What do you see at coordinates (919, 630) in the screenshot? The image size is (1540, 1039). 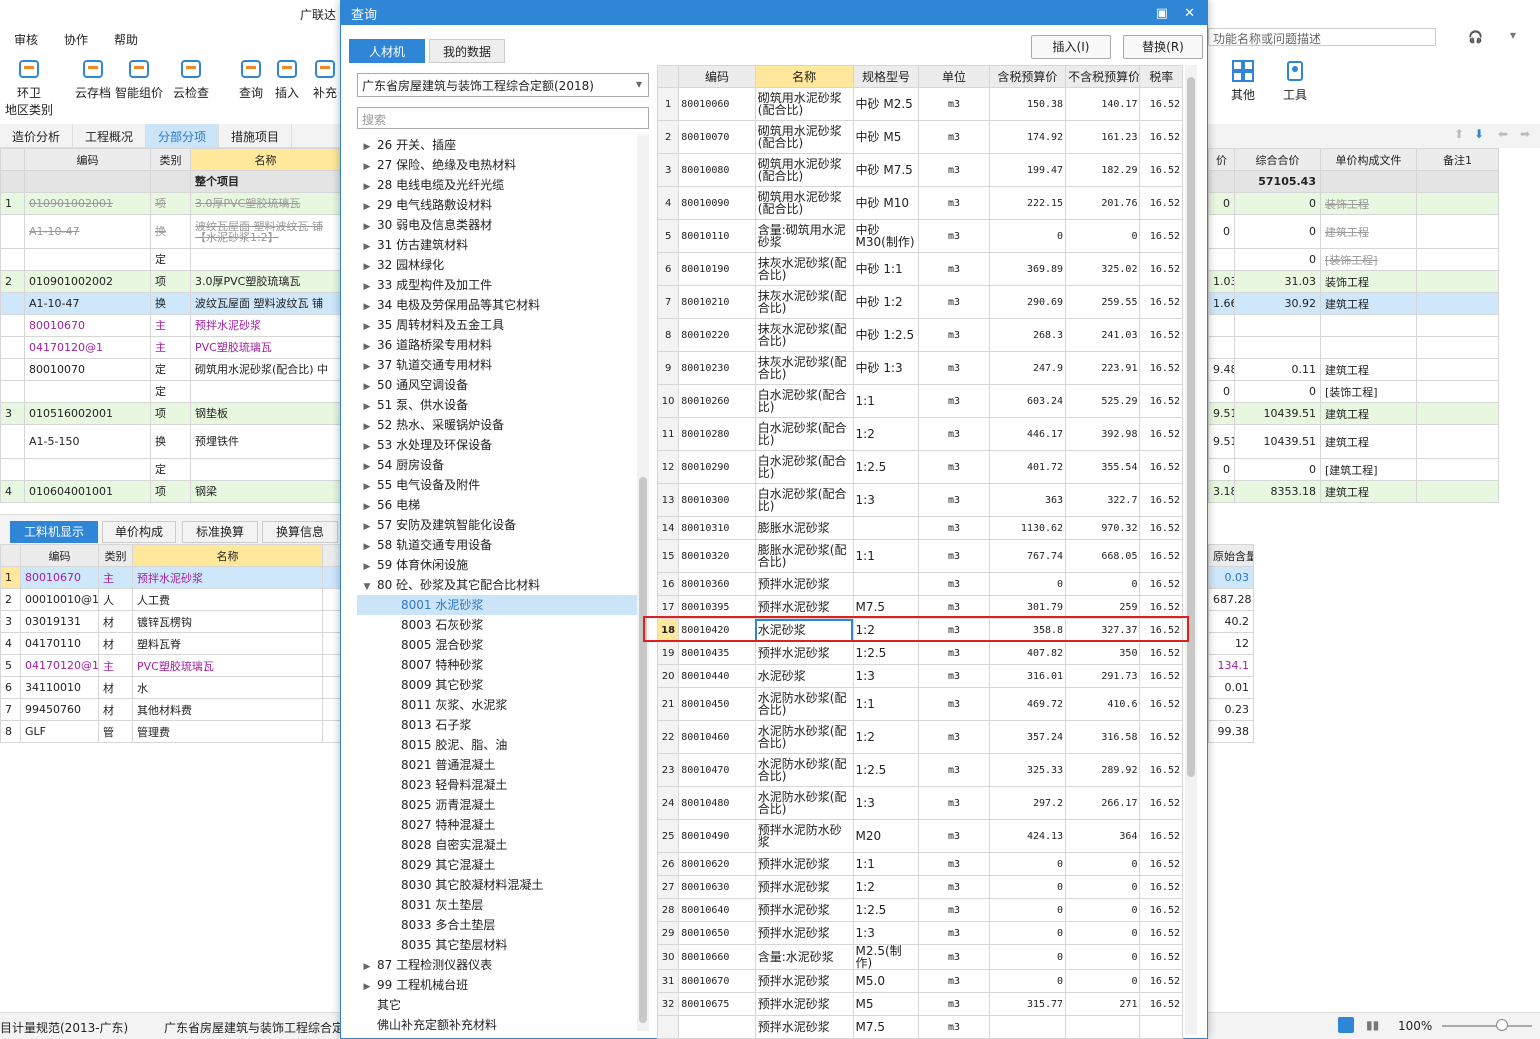 I see `table-row: 18 80010420 水泥砂浆 1:2 m3 358.8 327.37 16.52` at bounding box center [919, 630].